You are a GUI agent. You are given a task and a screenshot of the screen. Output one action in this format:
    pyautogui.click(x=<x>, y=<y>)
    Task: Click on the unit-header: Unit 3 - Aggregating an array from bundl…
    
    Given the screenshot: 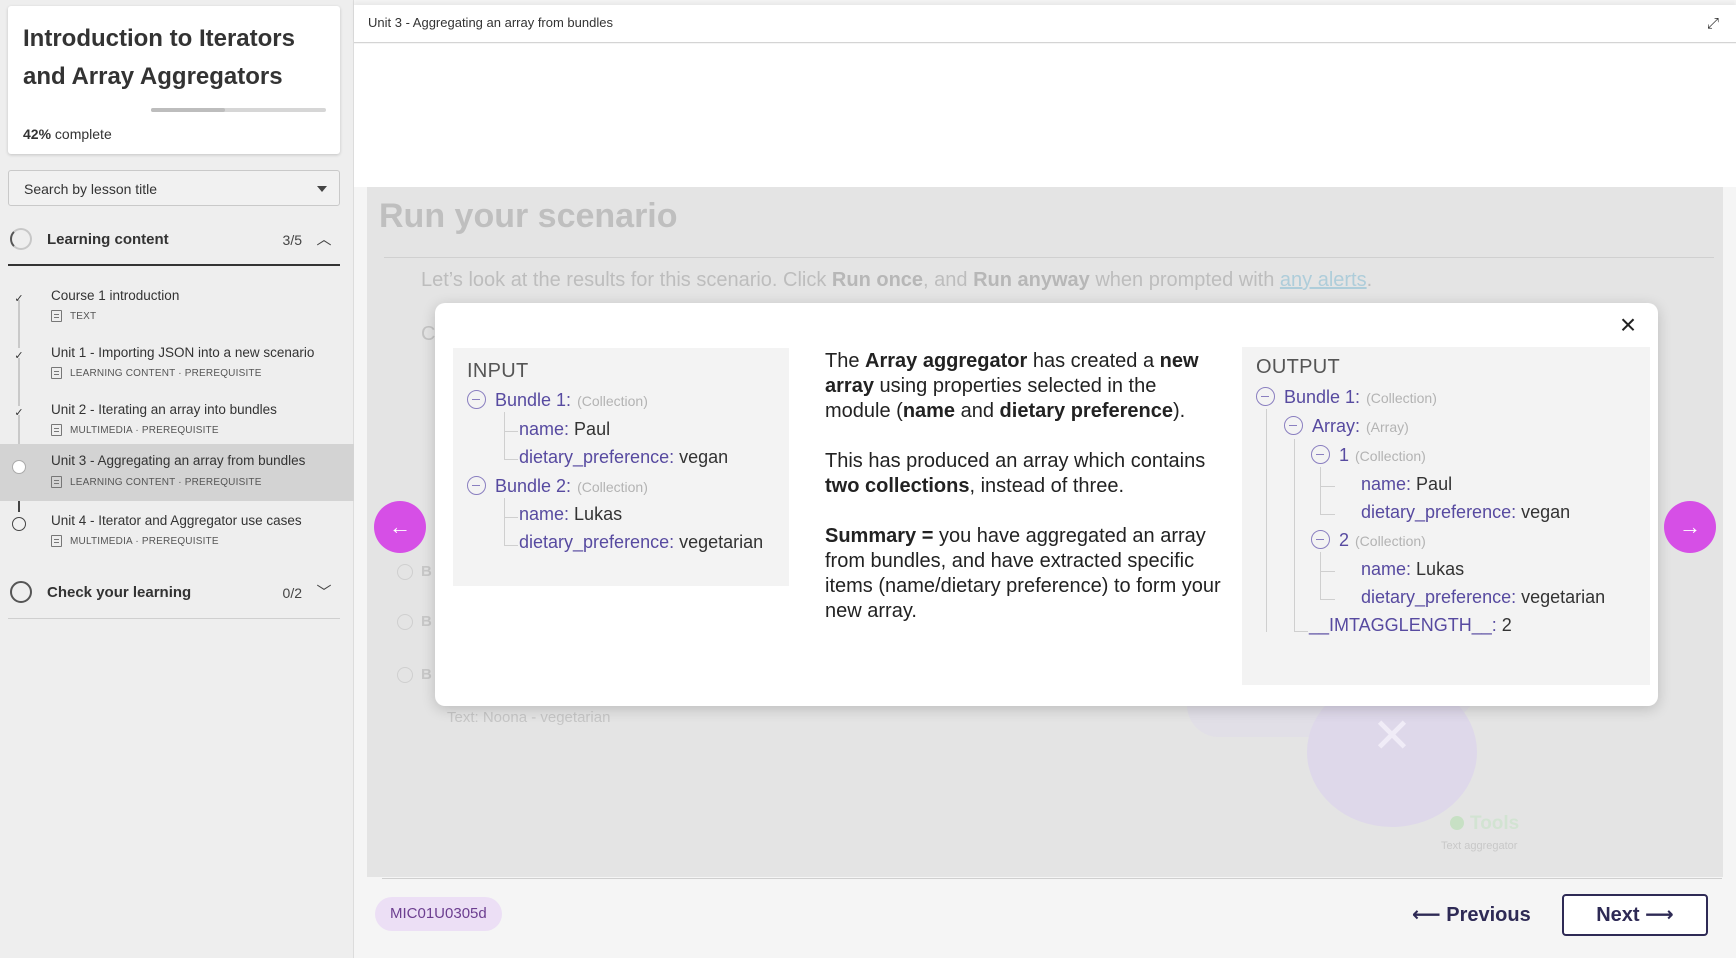 What is the action you would take?
    pyautogui.click(x=1045, y=24)
    